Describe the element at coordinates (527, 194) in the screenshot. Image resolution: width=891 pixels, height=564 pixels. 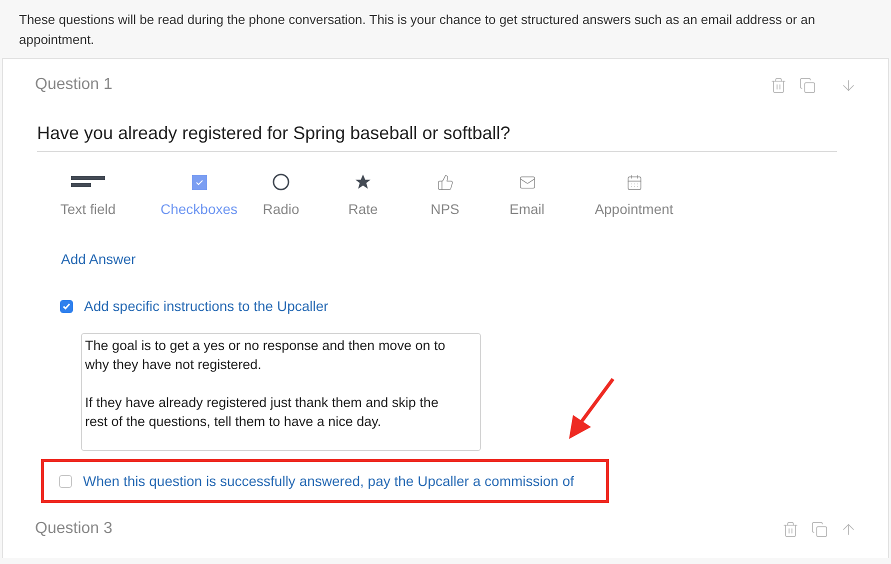
I see `question-type-tab: Email` at that location.